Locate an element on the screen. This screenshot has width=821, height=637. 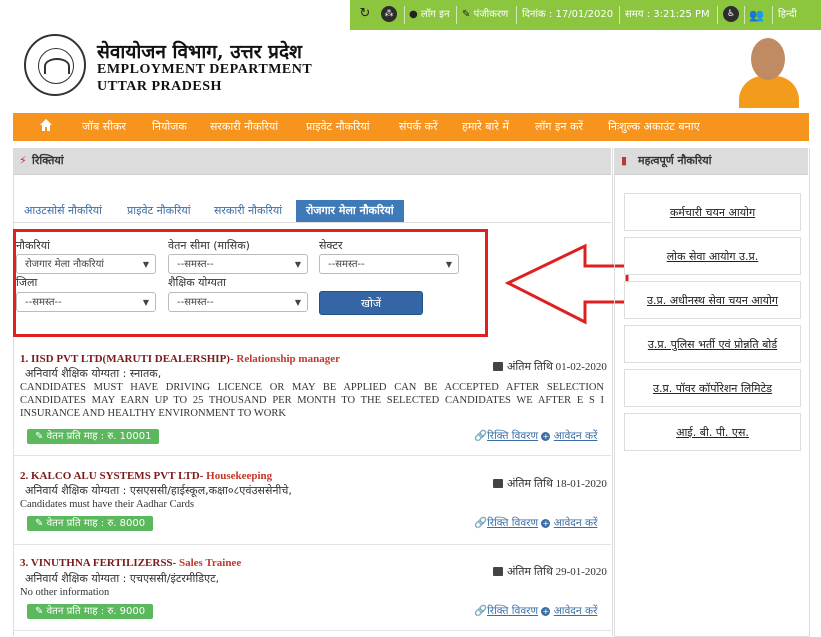
bolt-icon: ⚡ is located at coordinates (23, 160).